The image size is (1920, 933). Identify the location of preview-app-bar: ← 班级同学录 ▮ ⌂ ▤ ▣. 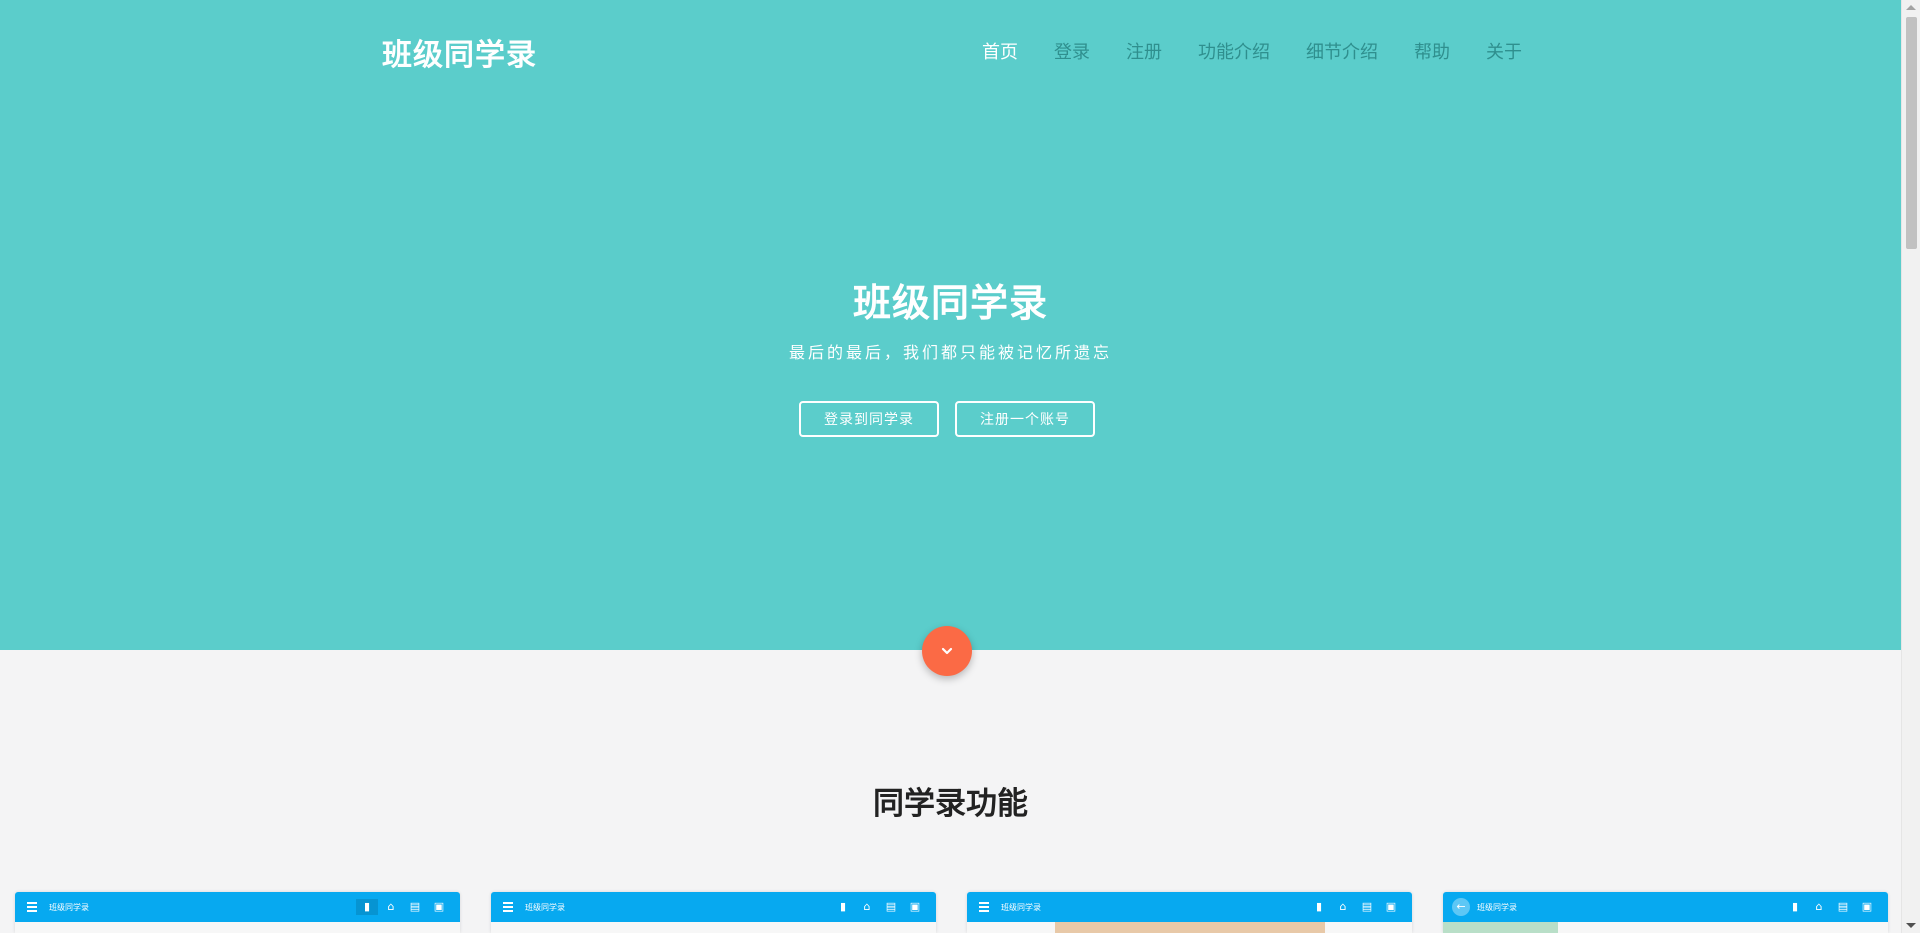
(1665, 907).